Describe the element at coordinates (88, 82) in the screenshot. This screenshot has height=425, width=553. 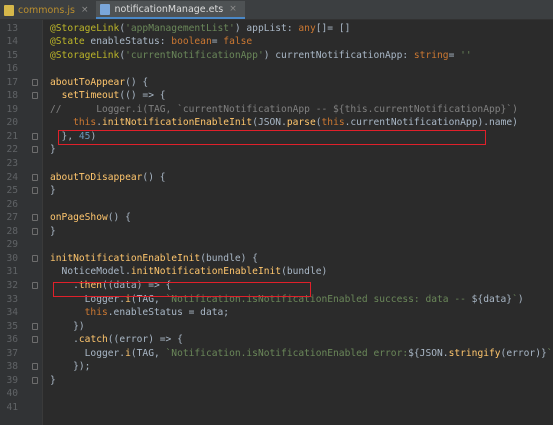
I see `code-token: aboutToAppear` at that location.